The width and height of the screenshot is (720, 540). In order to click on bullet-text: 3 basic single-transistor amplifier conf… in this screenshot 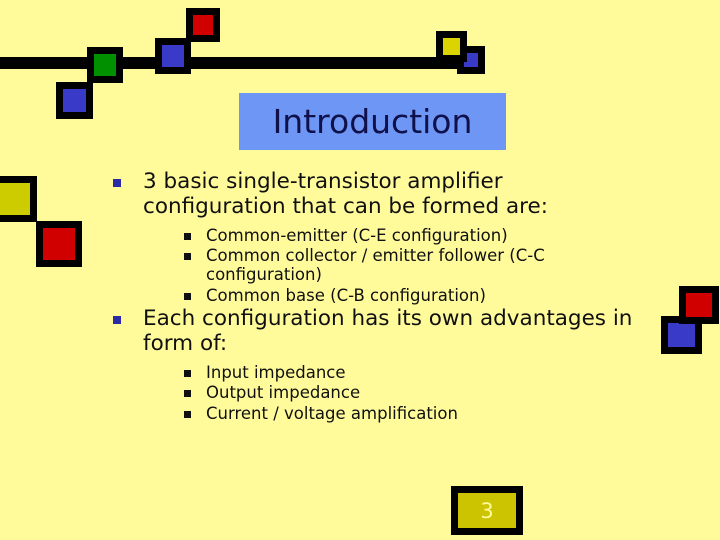, I will do `click(345, 194)`.